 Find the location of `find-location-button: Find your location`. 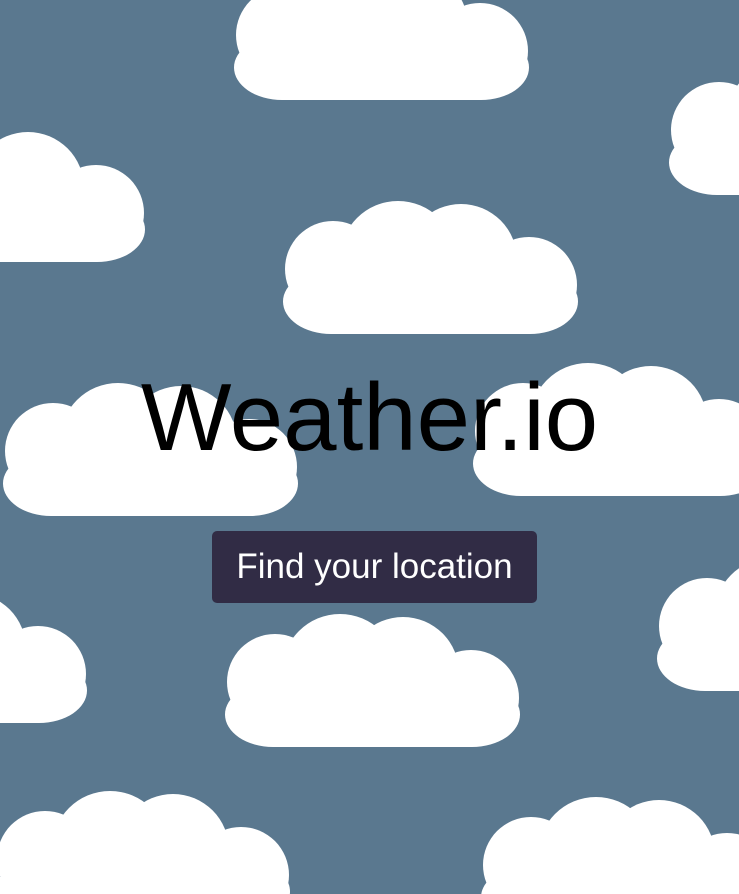

find-location-button: Find your location is located at coordinates (374, 567).